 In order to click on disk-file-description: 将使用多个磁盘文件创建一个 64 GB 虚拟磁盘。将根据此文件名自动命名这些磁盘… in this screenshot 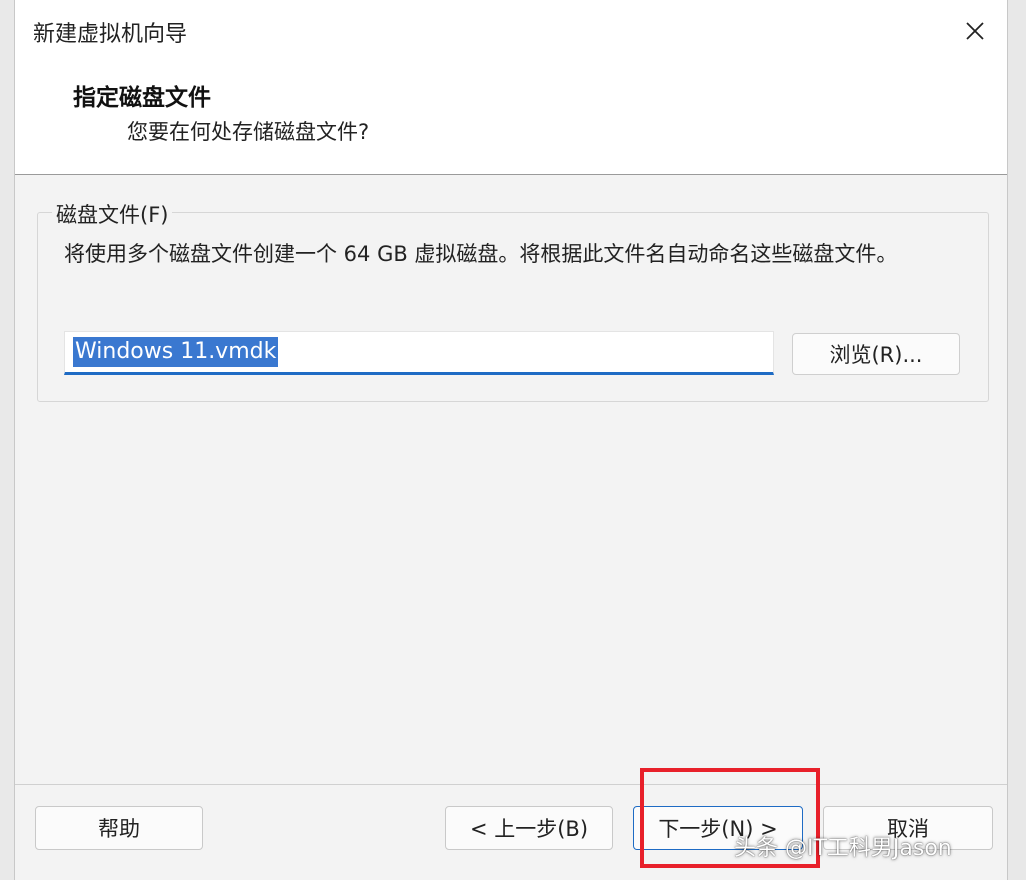, I will do `click(481, 254)`.